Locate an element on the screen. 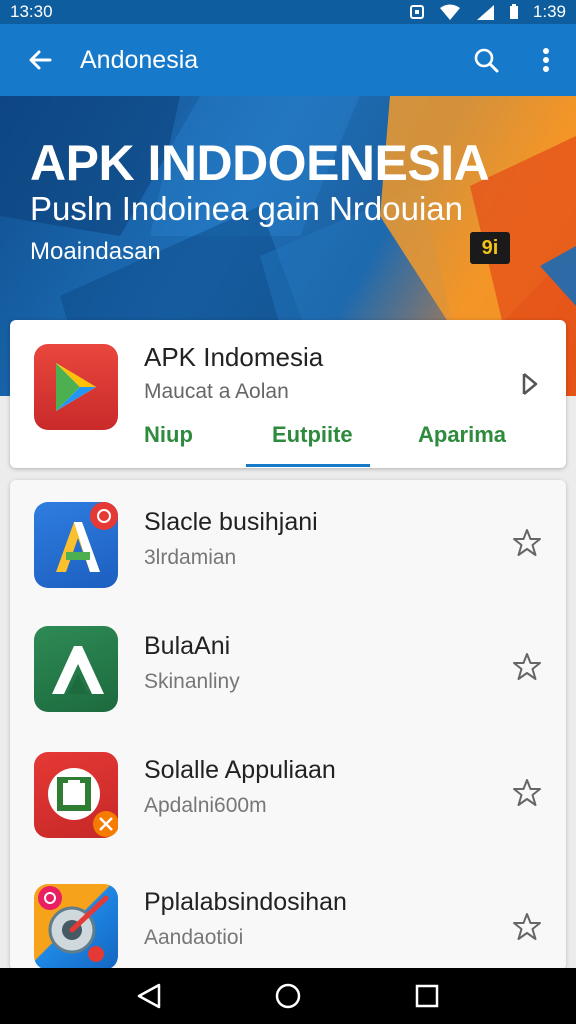 The image size is (576, 1024). status-time: 13:30 is located at coordinates (31, 11).